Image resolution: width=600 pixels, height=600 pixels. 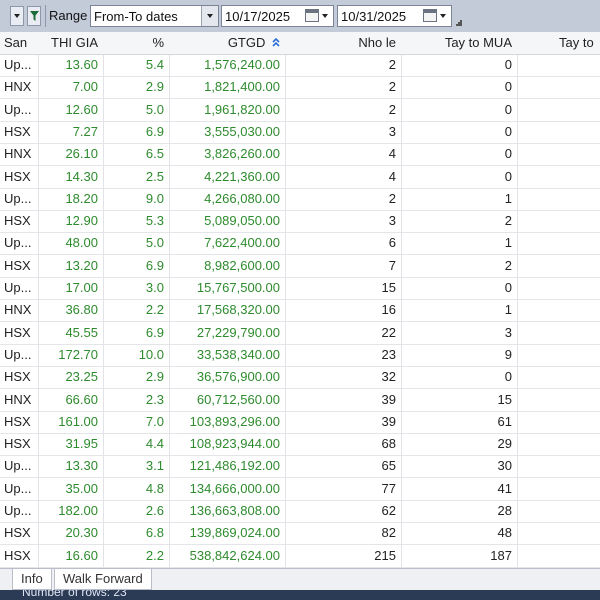 I want to click on table-row: Up... 12.60 5.0 1,961,820.00 2 0, so click(x=300, y=110).